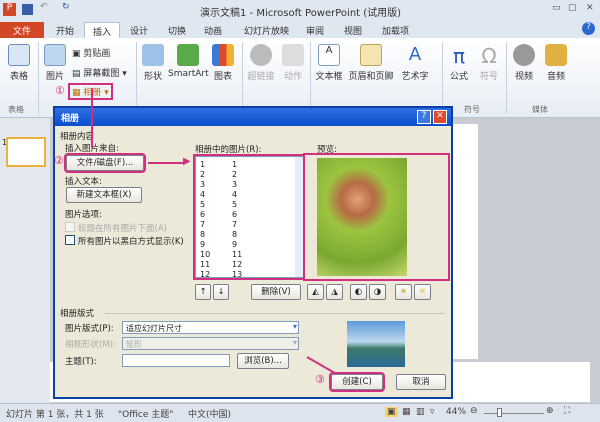 The height and width of the screenshot is (422, 600). I want to click on picture-list-item: 44, so click(251, 195).